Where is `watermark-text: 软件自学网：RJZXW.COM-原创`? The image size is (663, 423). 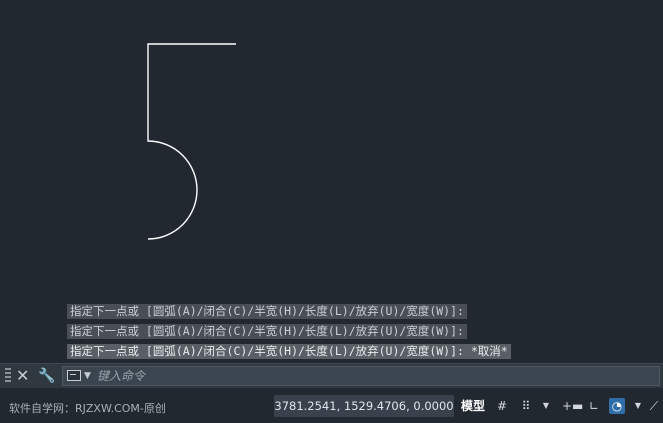 watermark-text: 软件自学网：RJZXW.COM-原创 is located at coordinates (87, 408).